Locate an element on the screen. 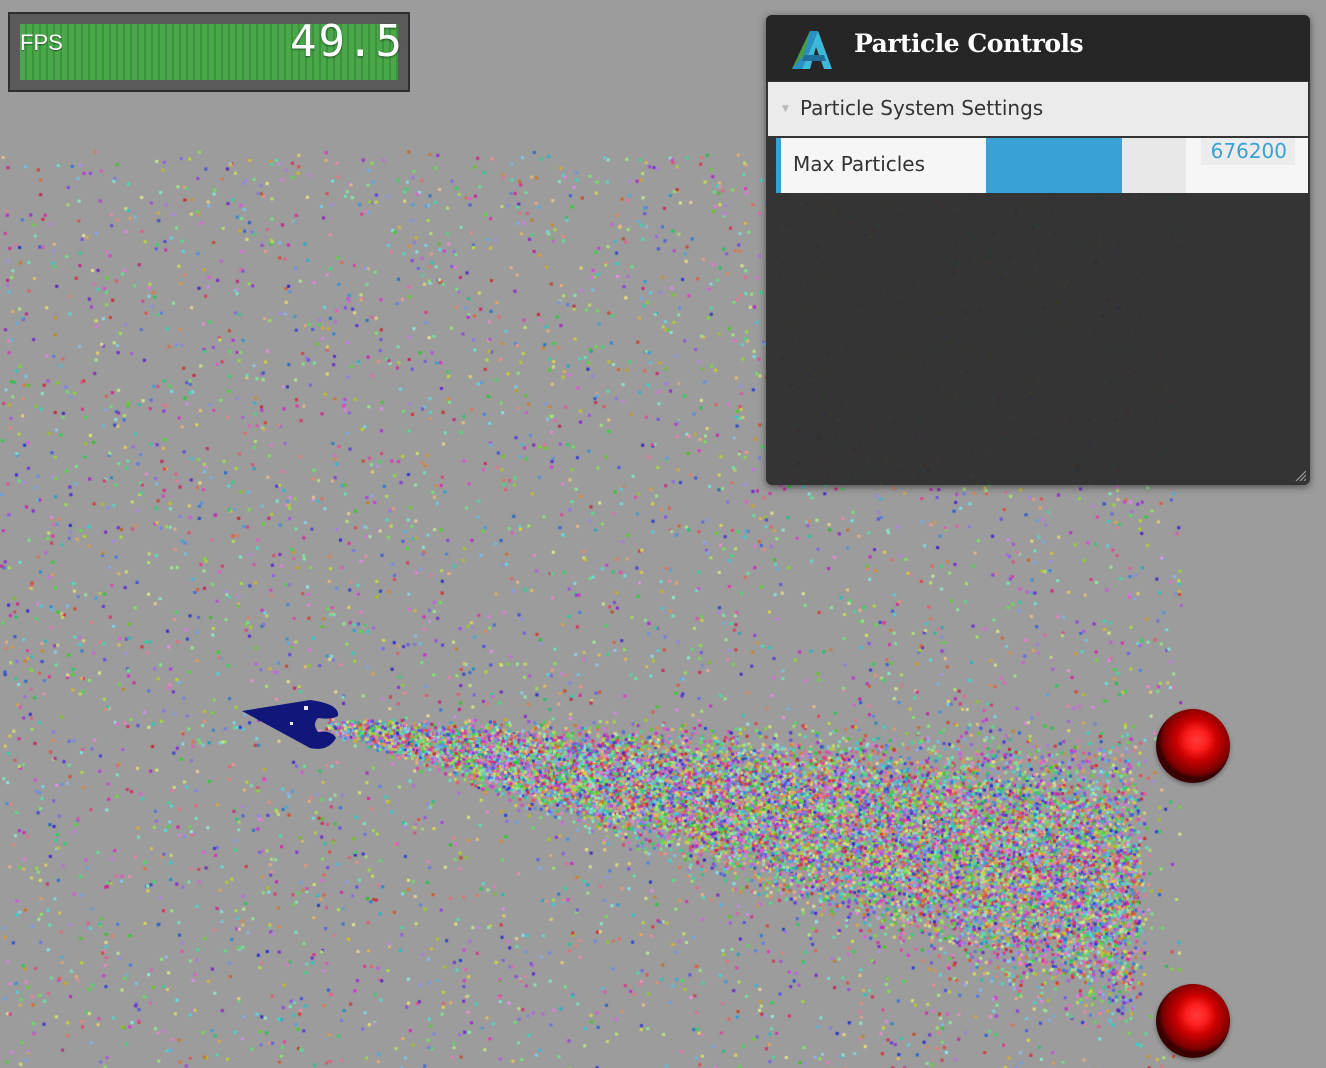 The width and height of the screenshot is (1326, 1068). autodesk-logo-icon is located at coordinates (812, 50).